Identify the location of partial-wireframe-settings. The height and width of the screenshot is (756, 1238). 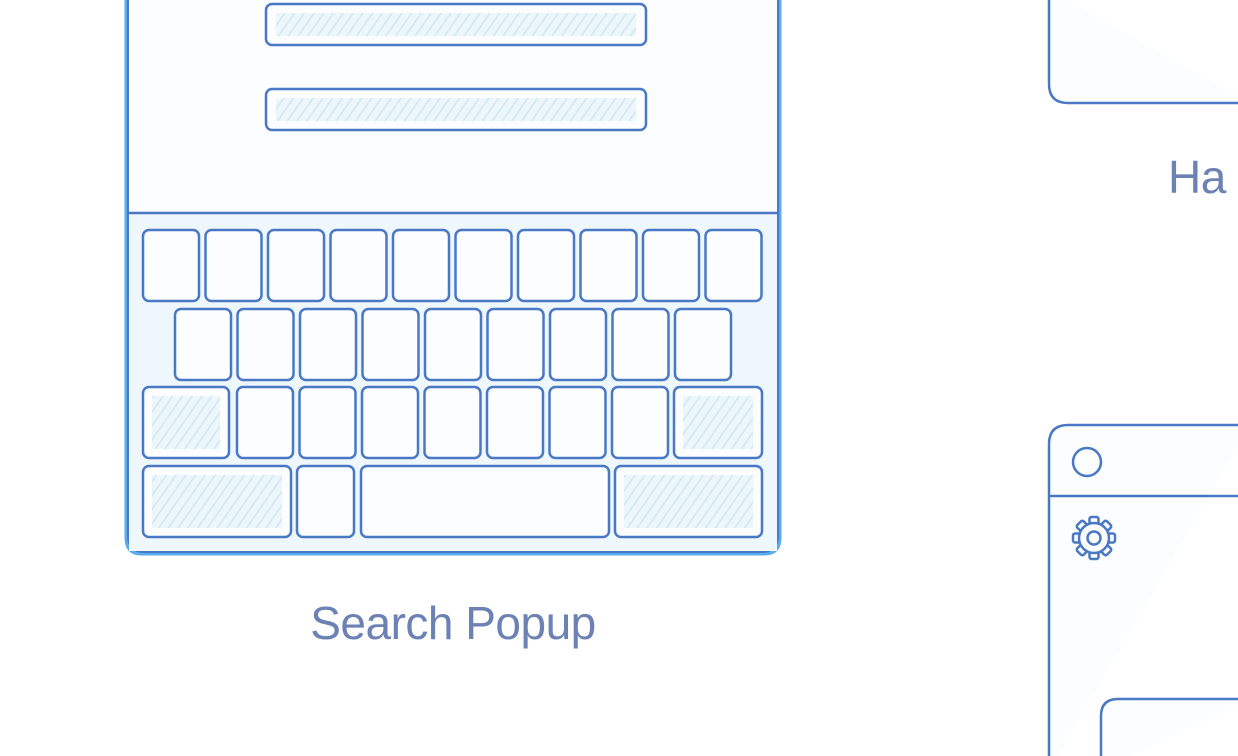
(1142, 589).